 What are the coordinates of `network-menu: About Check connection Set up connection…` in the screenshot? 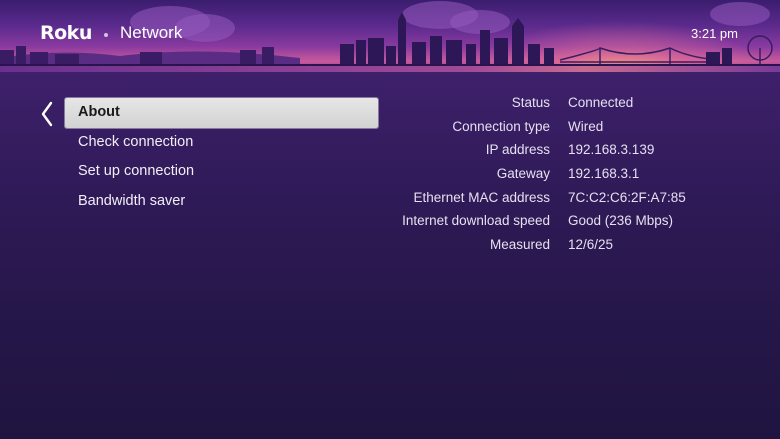 It's located at (221, 157).